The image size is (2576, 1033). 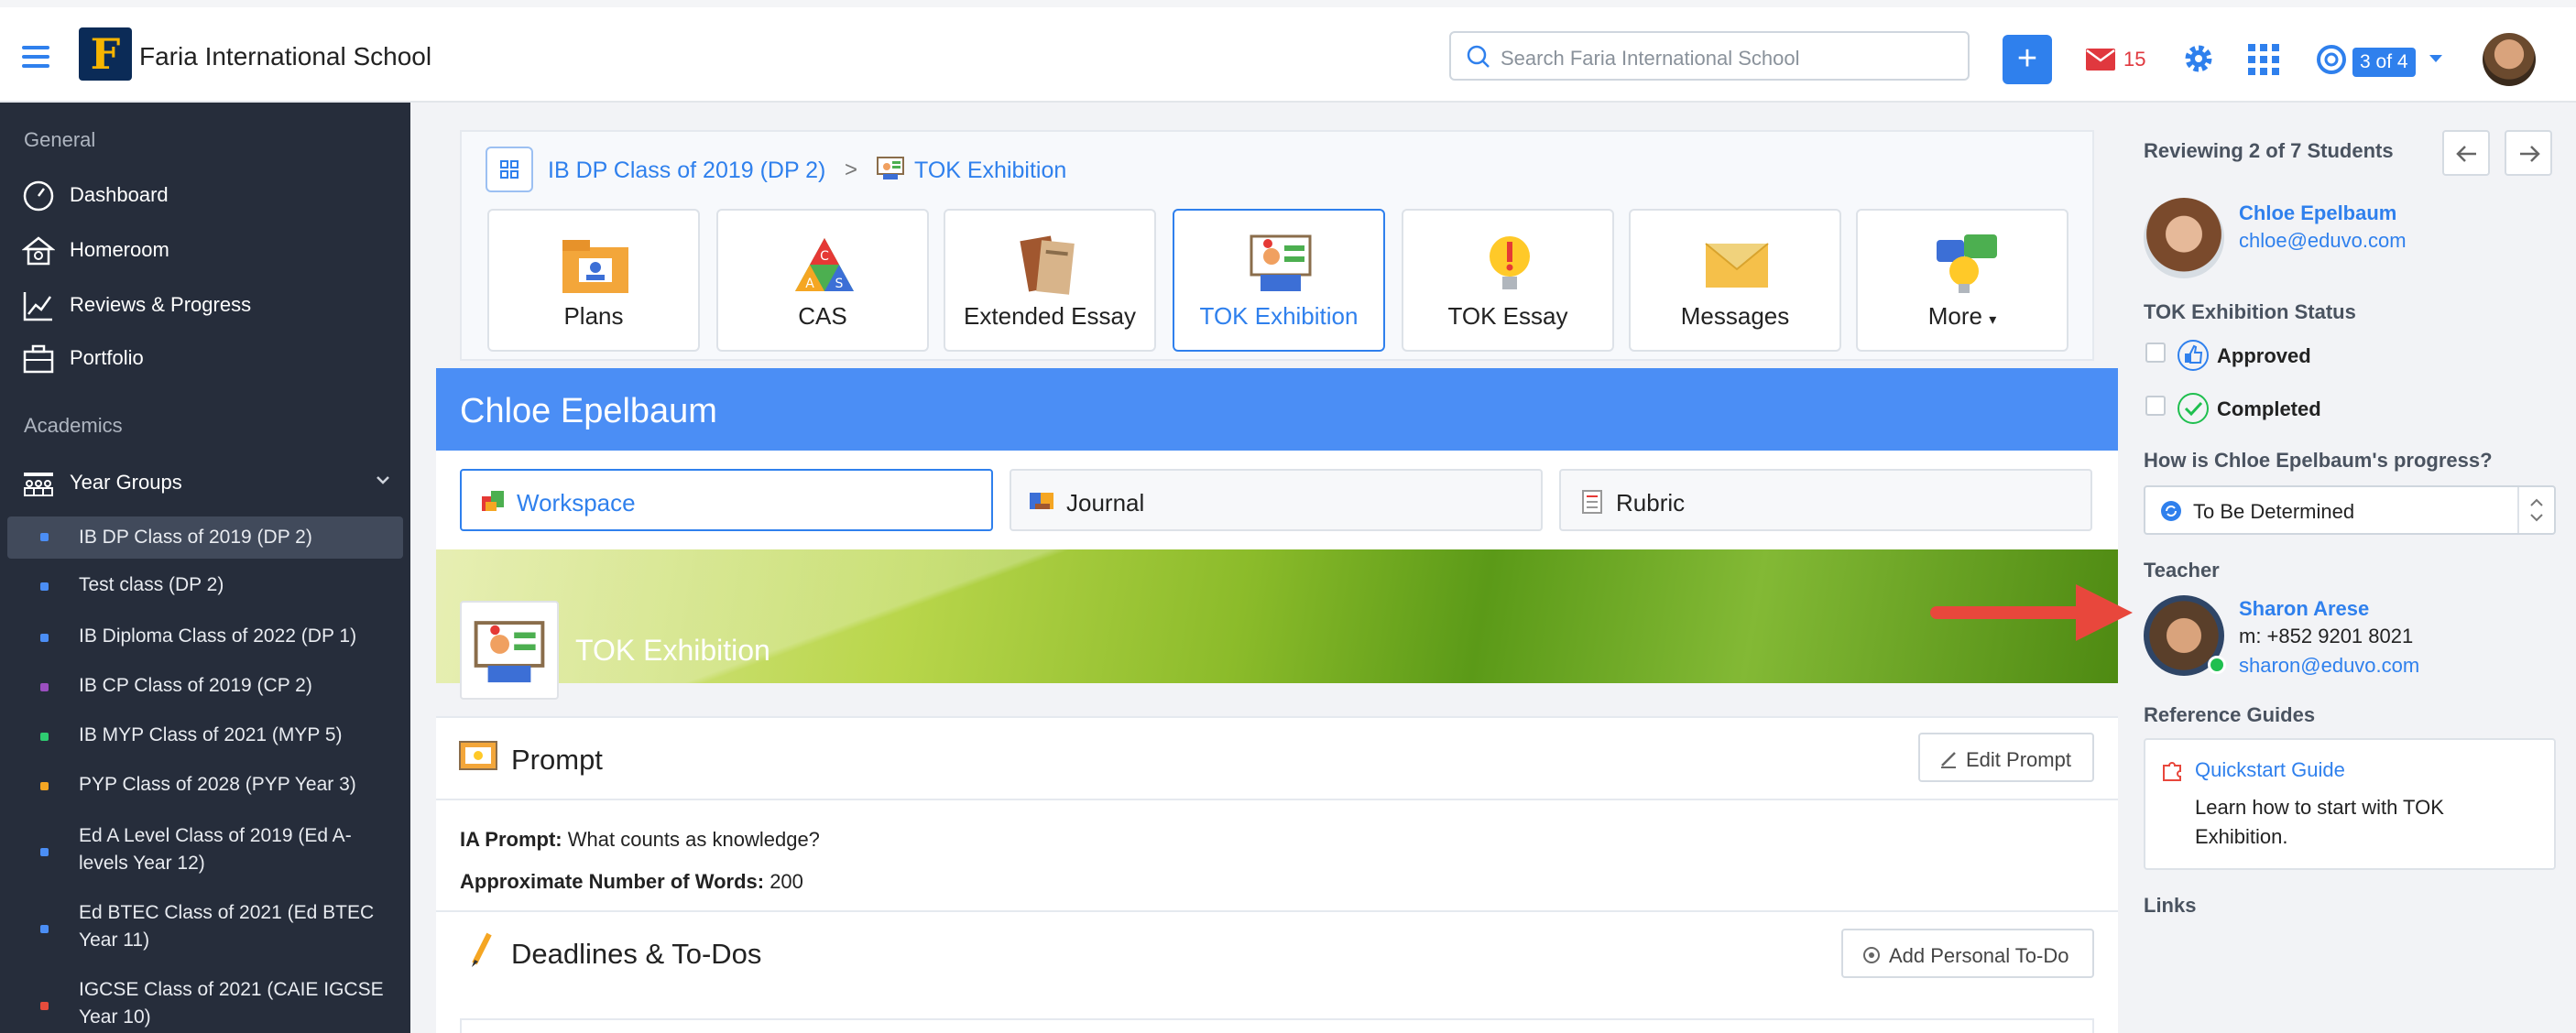 What do you see at coordinates (205, 928) in the screenshot?
I see `sidebar-class-item: Ed BTEC Class of 2021 (Ed BTEC Year 11)` at bounding box center [205, 928].